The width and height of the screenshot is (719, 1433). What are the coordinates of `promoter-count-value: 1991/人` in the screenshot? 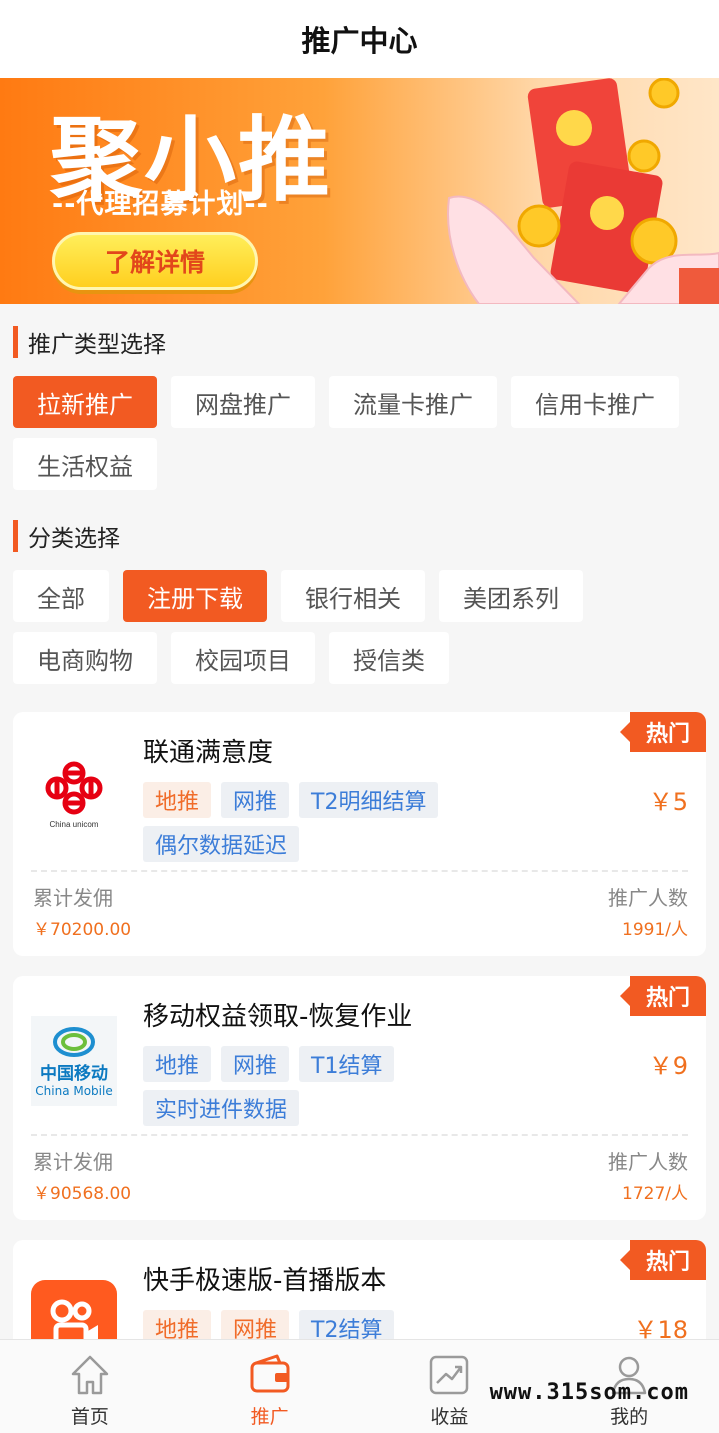 It's located at (655, 930).